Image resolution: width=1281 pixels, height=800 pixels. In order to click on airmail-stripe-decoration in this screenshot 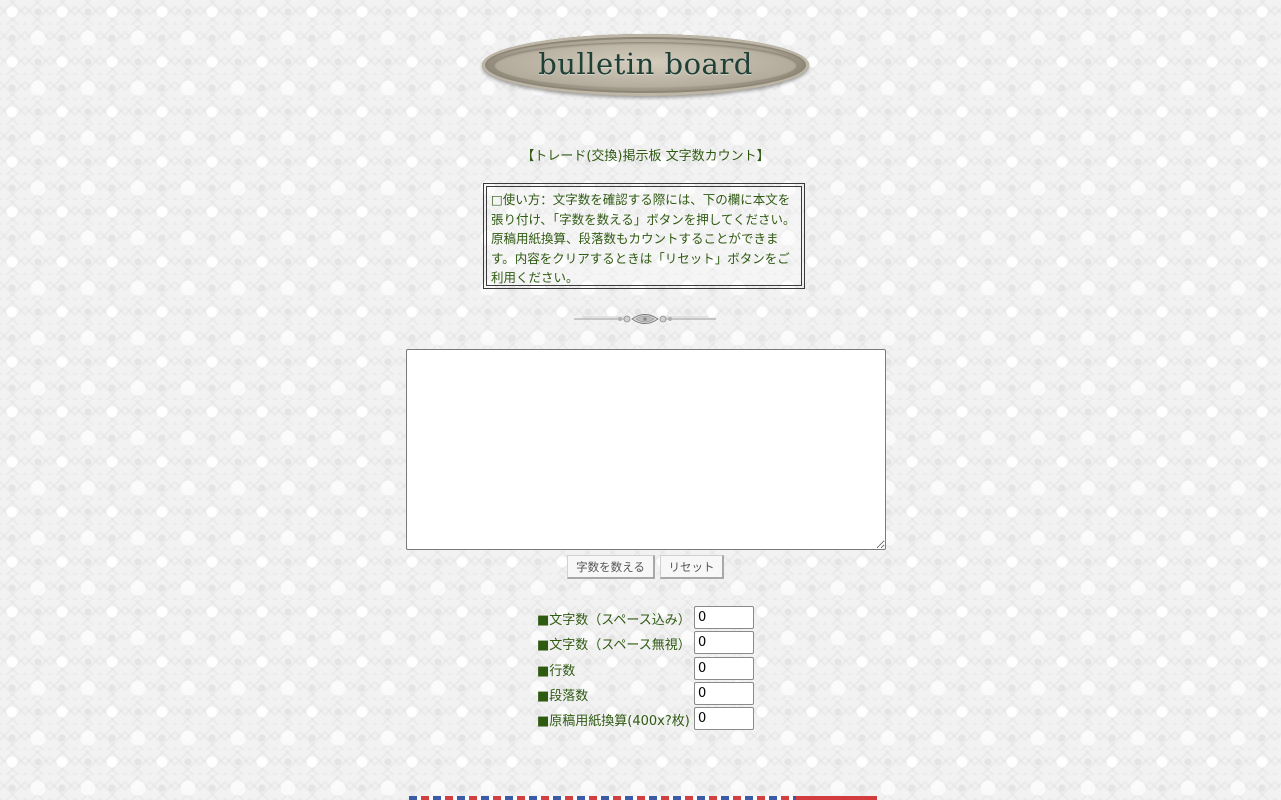, I will do `click(602, 798)`.